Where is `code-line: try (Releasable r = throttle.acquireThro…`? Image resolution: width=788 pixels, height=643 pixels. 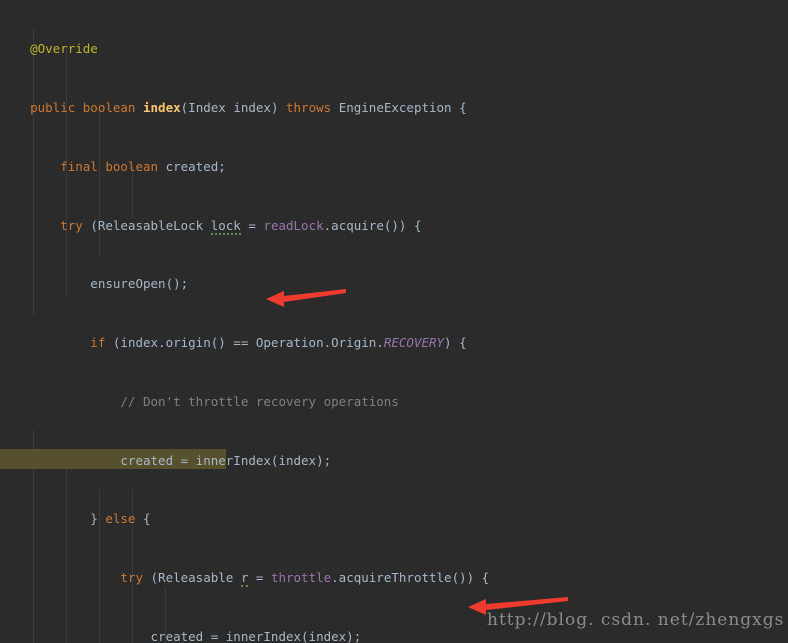
code-line: try (Releasable r = throttle.acquireThro… is located at coordinates (394, 578).